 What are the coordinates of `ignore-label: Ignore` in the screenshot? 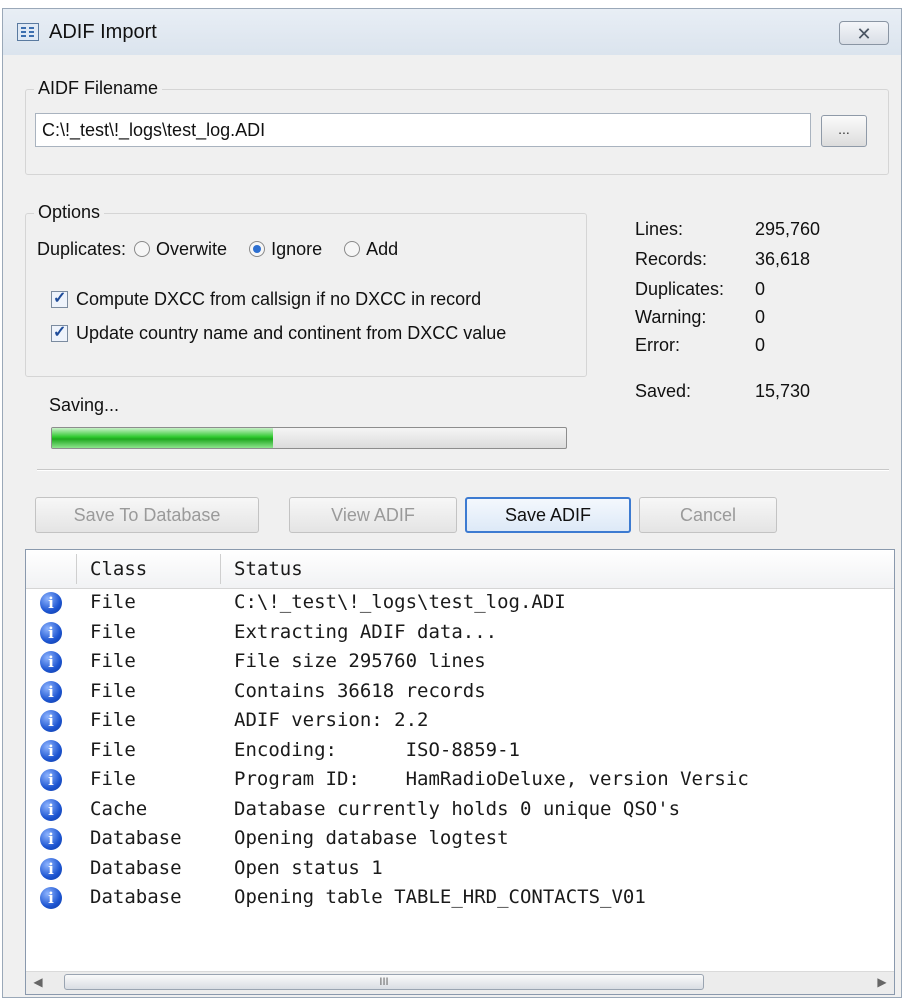 It's located at (296, 249).